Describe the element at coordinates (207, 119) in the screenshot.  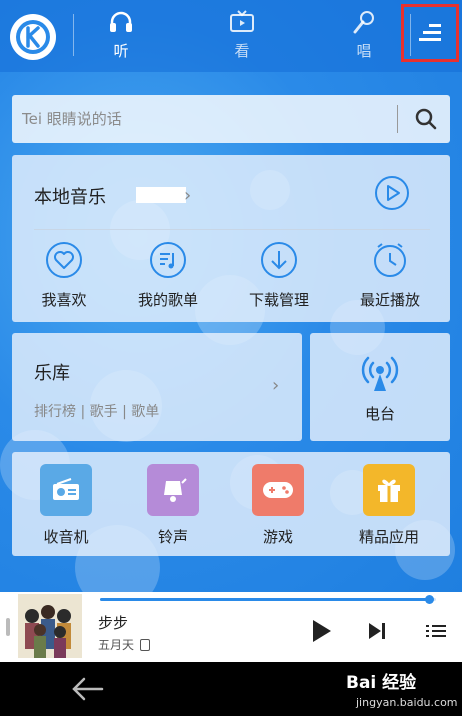
I see `search-input` at that location.